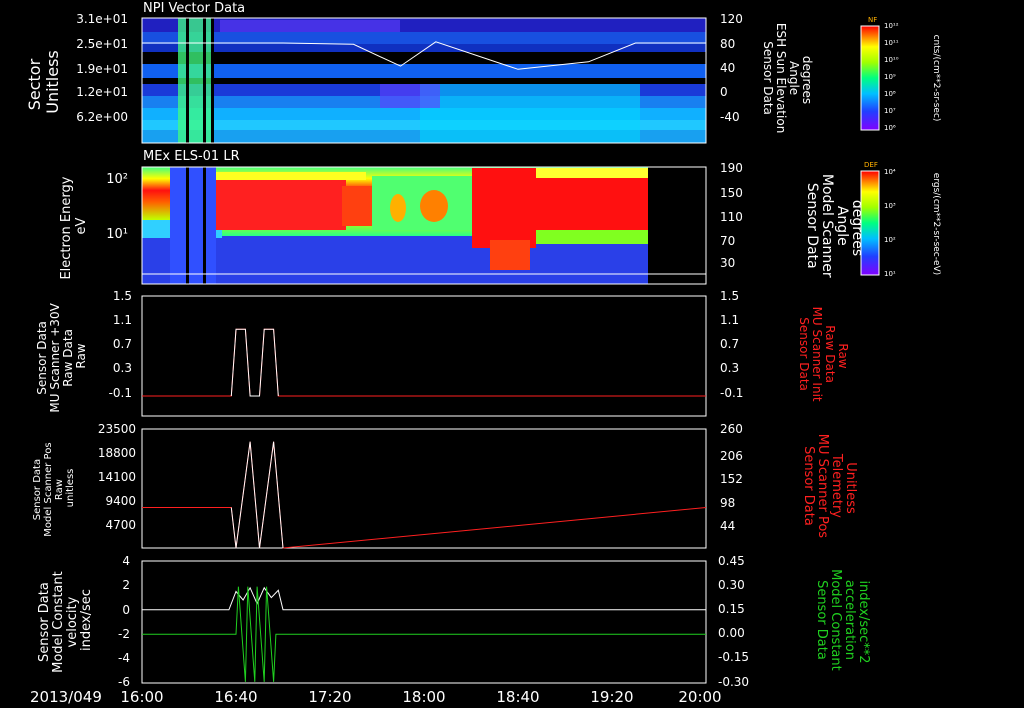 The height and width of the screenshot is (708, 1024). I want to click on y2-axis-label-line: degrees, so click(807, 80).